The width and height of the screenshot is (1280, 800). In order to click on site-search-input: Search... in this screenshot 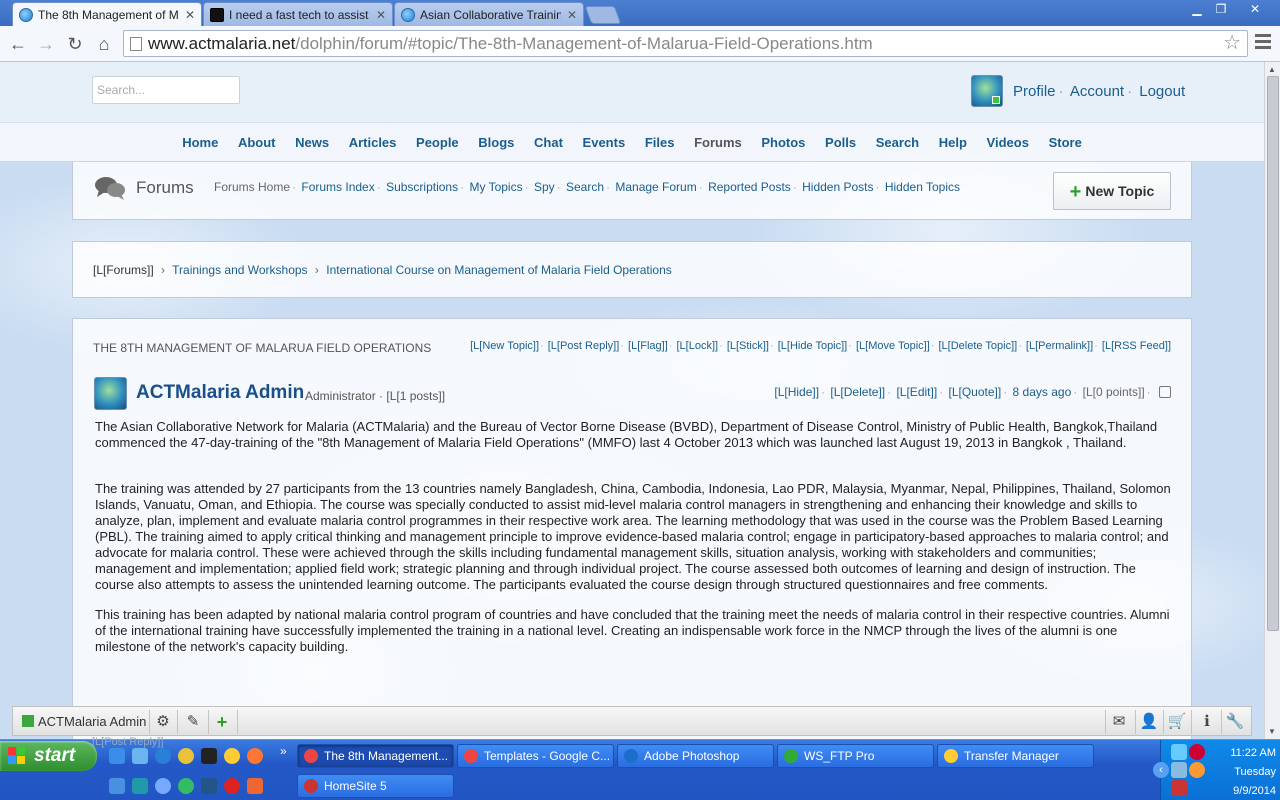, I will do `click(166, 90)`.